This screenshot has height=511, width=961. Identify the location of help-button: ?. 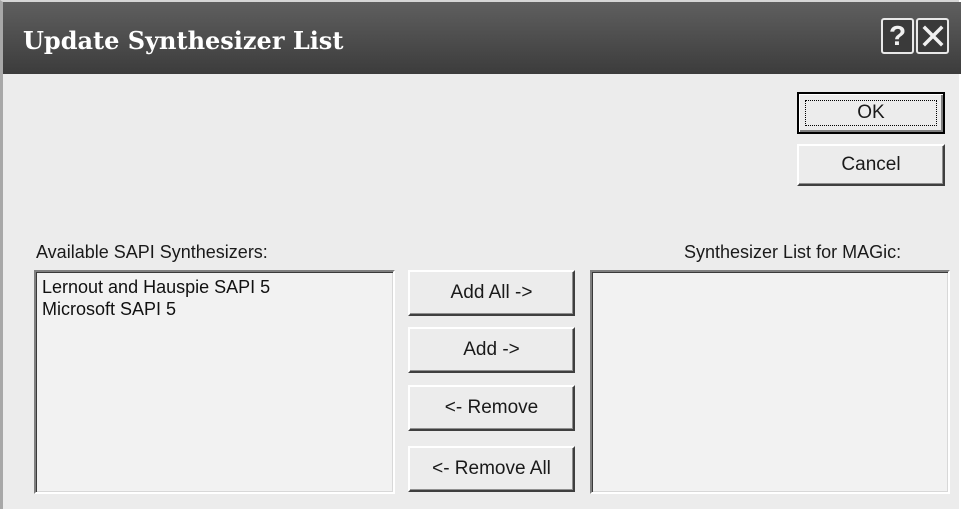
(897, 36).